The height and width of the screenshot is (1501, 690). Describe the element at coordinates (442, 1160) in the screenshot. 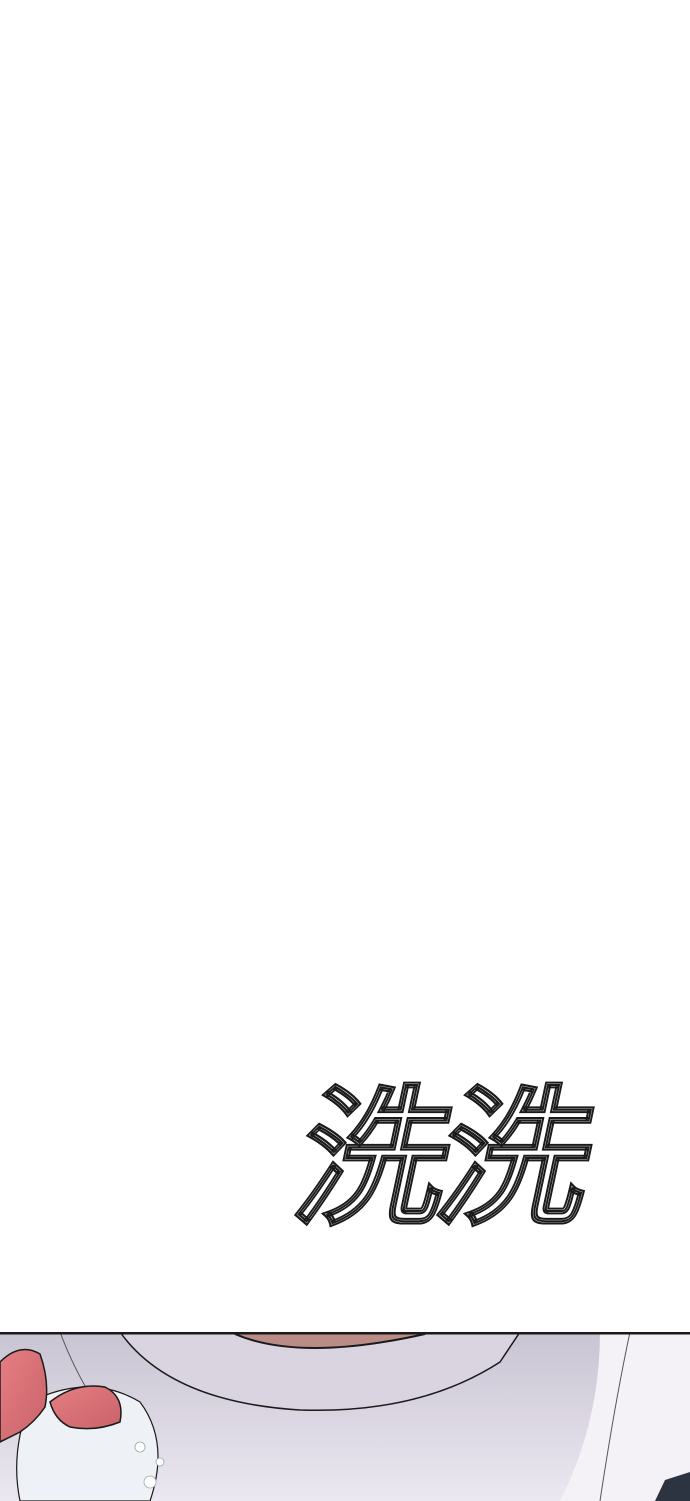

I see `sound-effect-text: 洗洗` at that location.